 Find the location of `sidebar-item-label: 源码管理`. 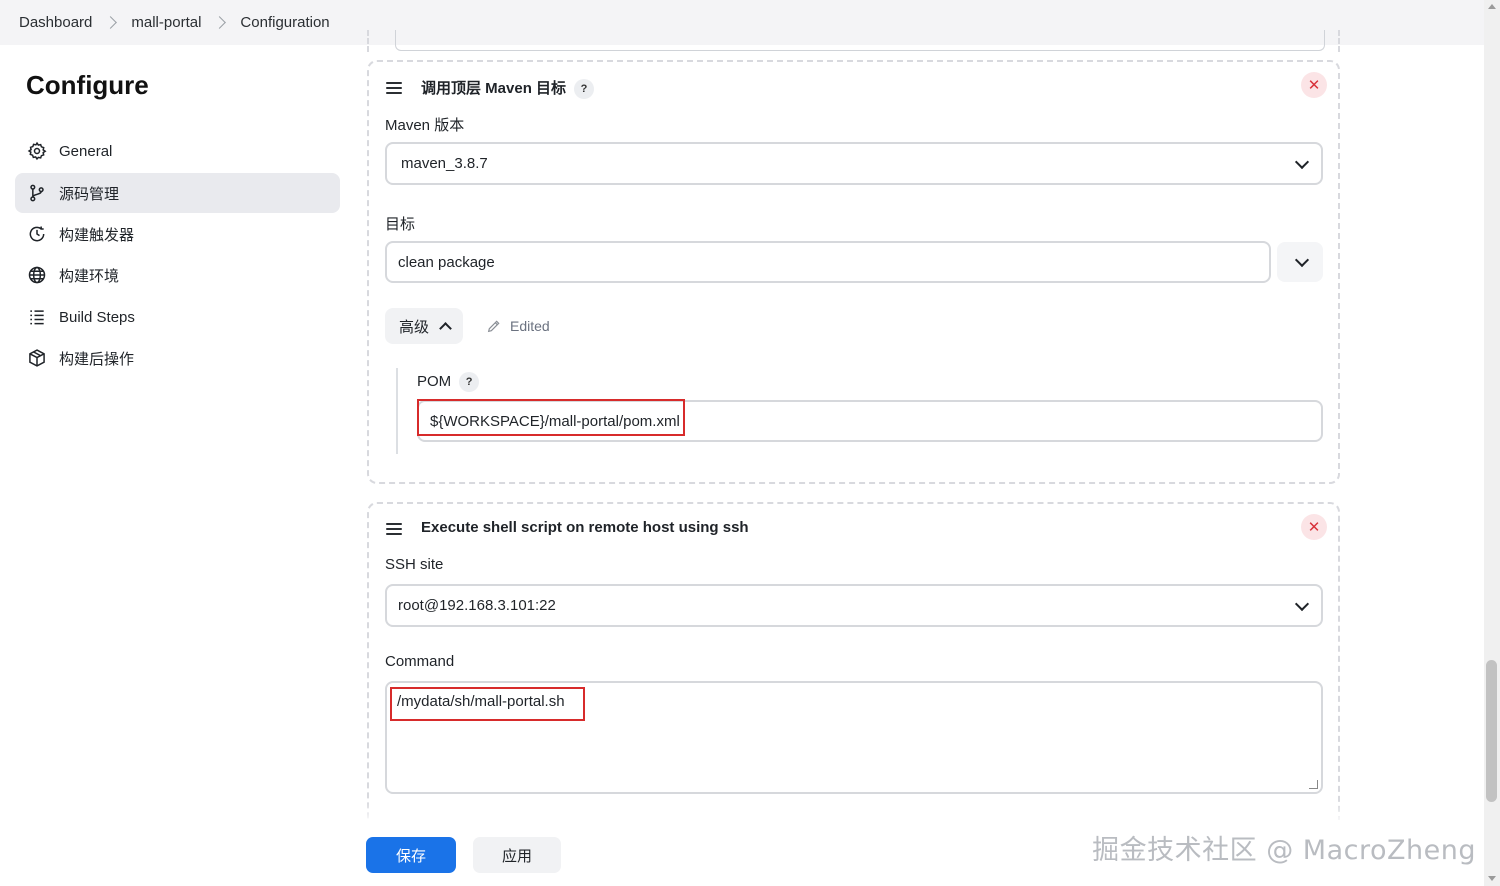

sidebar-item-label: 源码管理 is located at coordinates (89, 194).